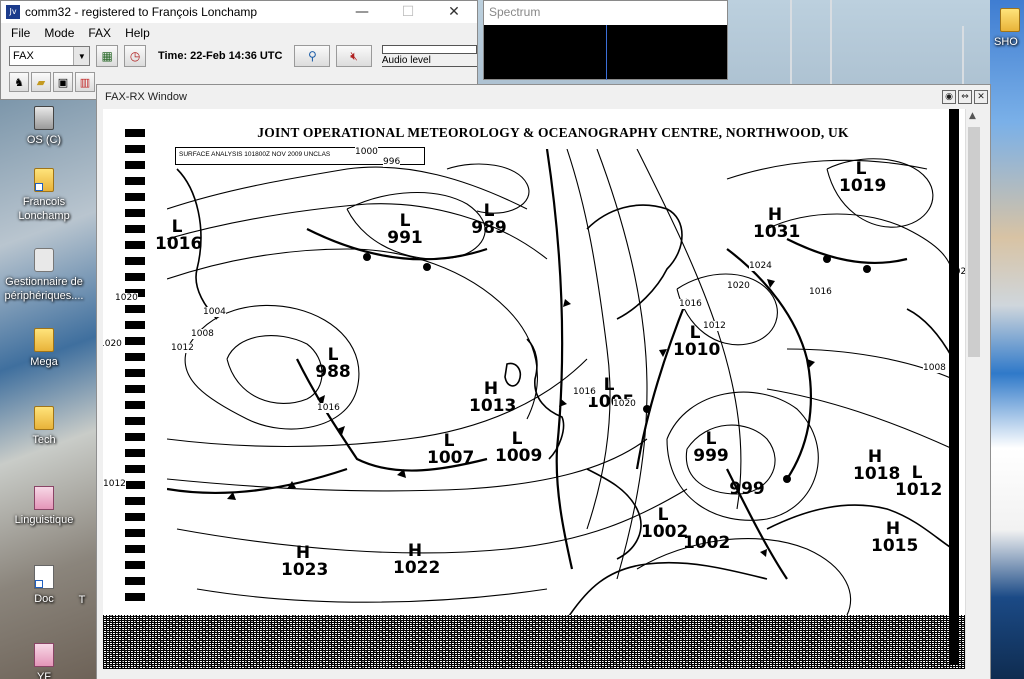  Describe the element at coordinates (85, 82) in the screenshot. I see `chart-button: ▥` at that location.